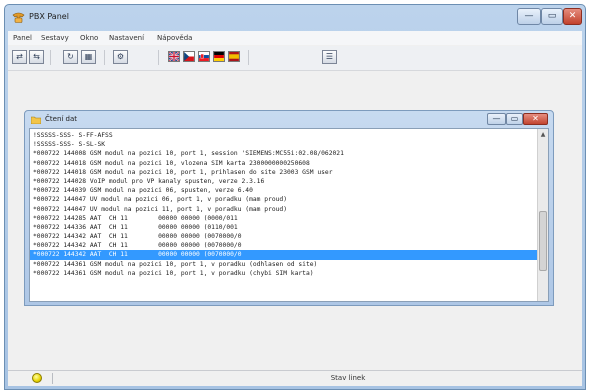 The image size is (590, 392). What do you see at coordinates (52, 378) in the screenshot?
I see `status-separator` at bounding box center [52, 378].